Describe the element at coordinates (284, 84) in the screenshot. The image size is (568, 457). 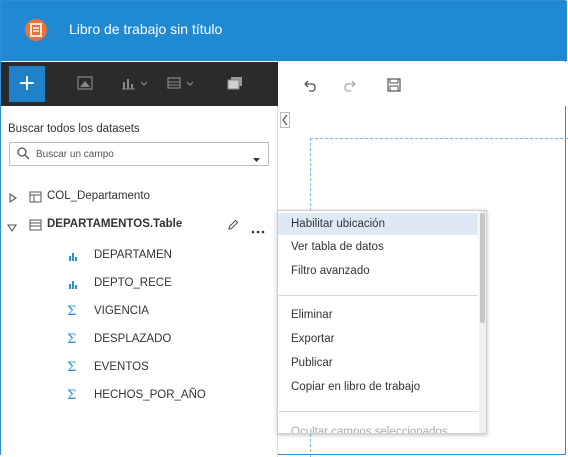
I see `toolbar: +` at that location.